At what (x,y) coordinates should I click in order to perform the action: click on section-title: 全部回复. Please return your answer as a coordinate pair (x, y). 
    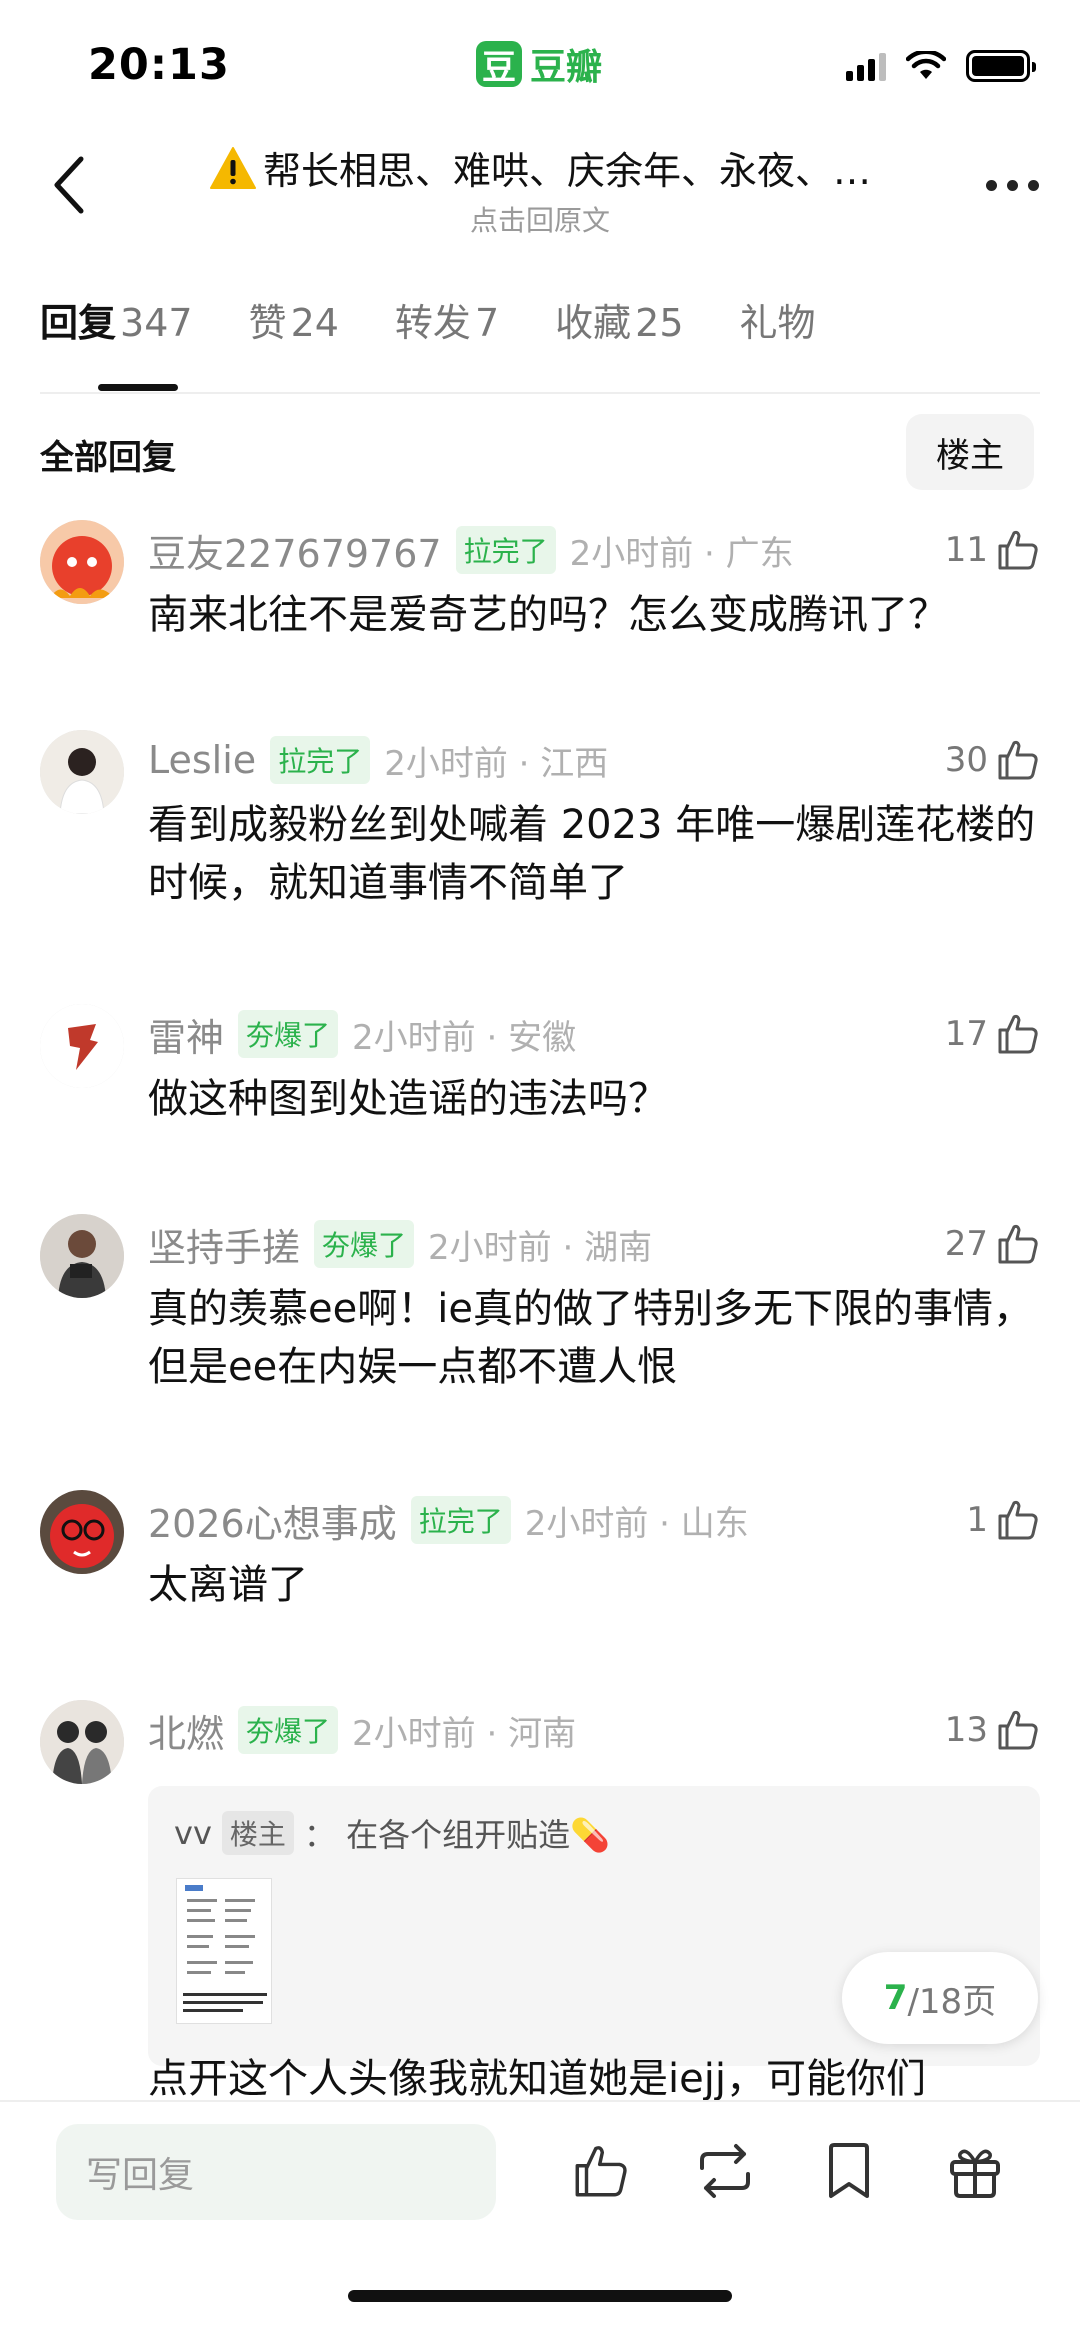
    Looking at the image, I should click on (108, 458).